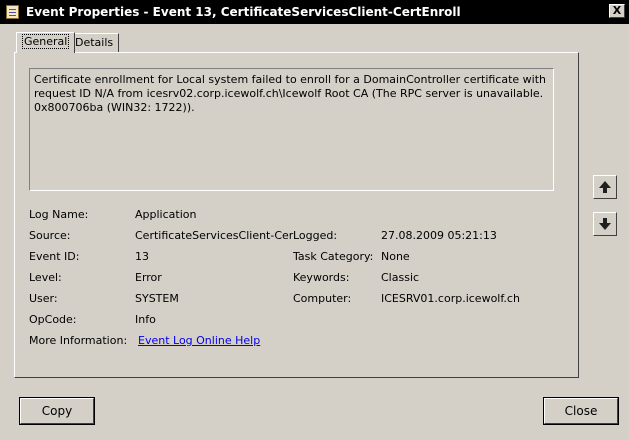 Image resolution: width=629 pixels, height=440 pixels. I want to click on tab-general: General, so click(46, 42).